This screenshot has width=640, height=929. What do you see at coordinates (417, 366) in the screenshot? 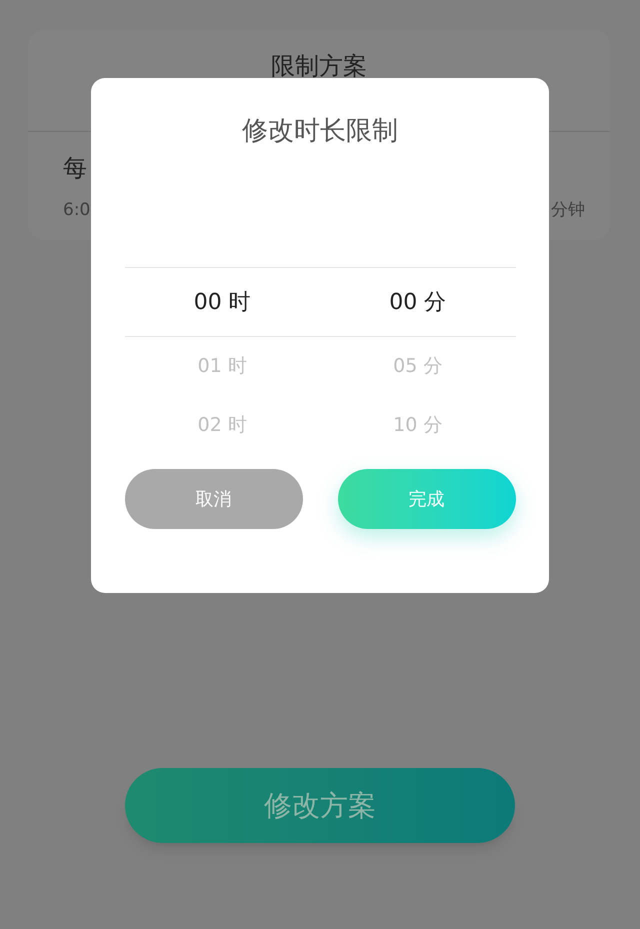
I see `picker-option: 05 分` at bounding box center [417, 366].